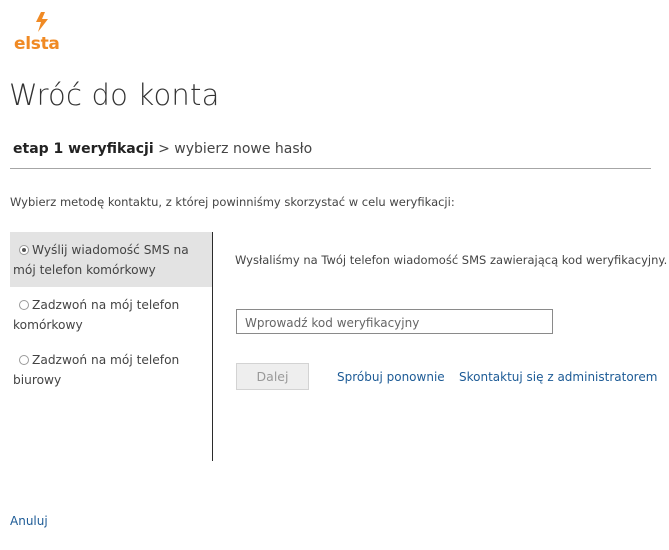  What do you see at coordinates (96, 315) in the screenshot?
I see `option-label: Zadzwoń na mój telefon komórkowy` at bounding box center [96, 315].